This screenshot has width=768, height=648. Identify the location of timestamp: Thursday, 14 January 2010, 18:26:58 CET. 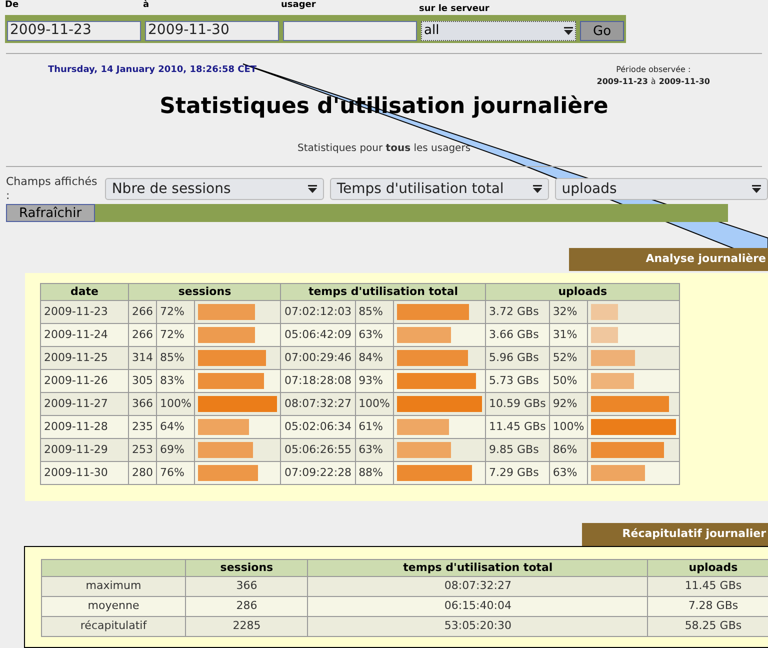
(152, 70).